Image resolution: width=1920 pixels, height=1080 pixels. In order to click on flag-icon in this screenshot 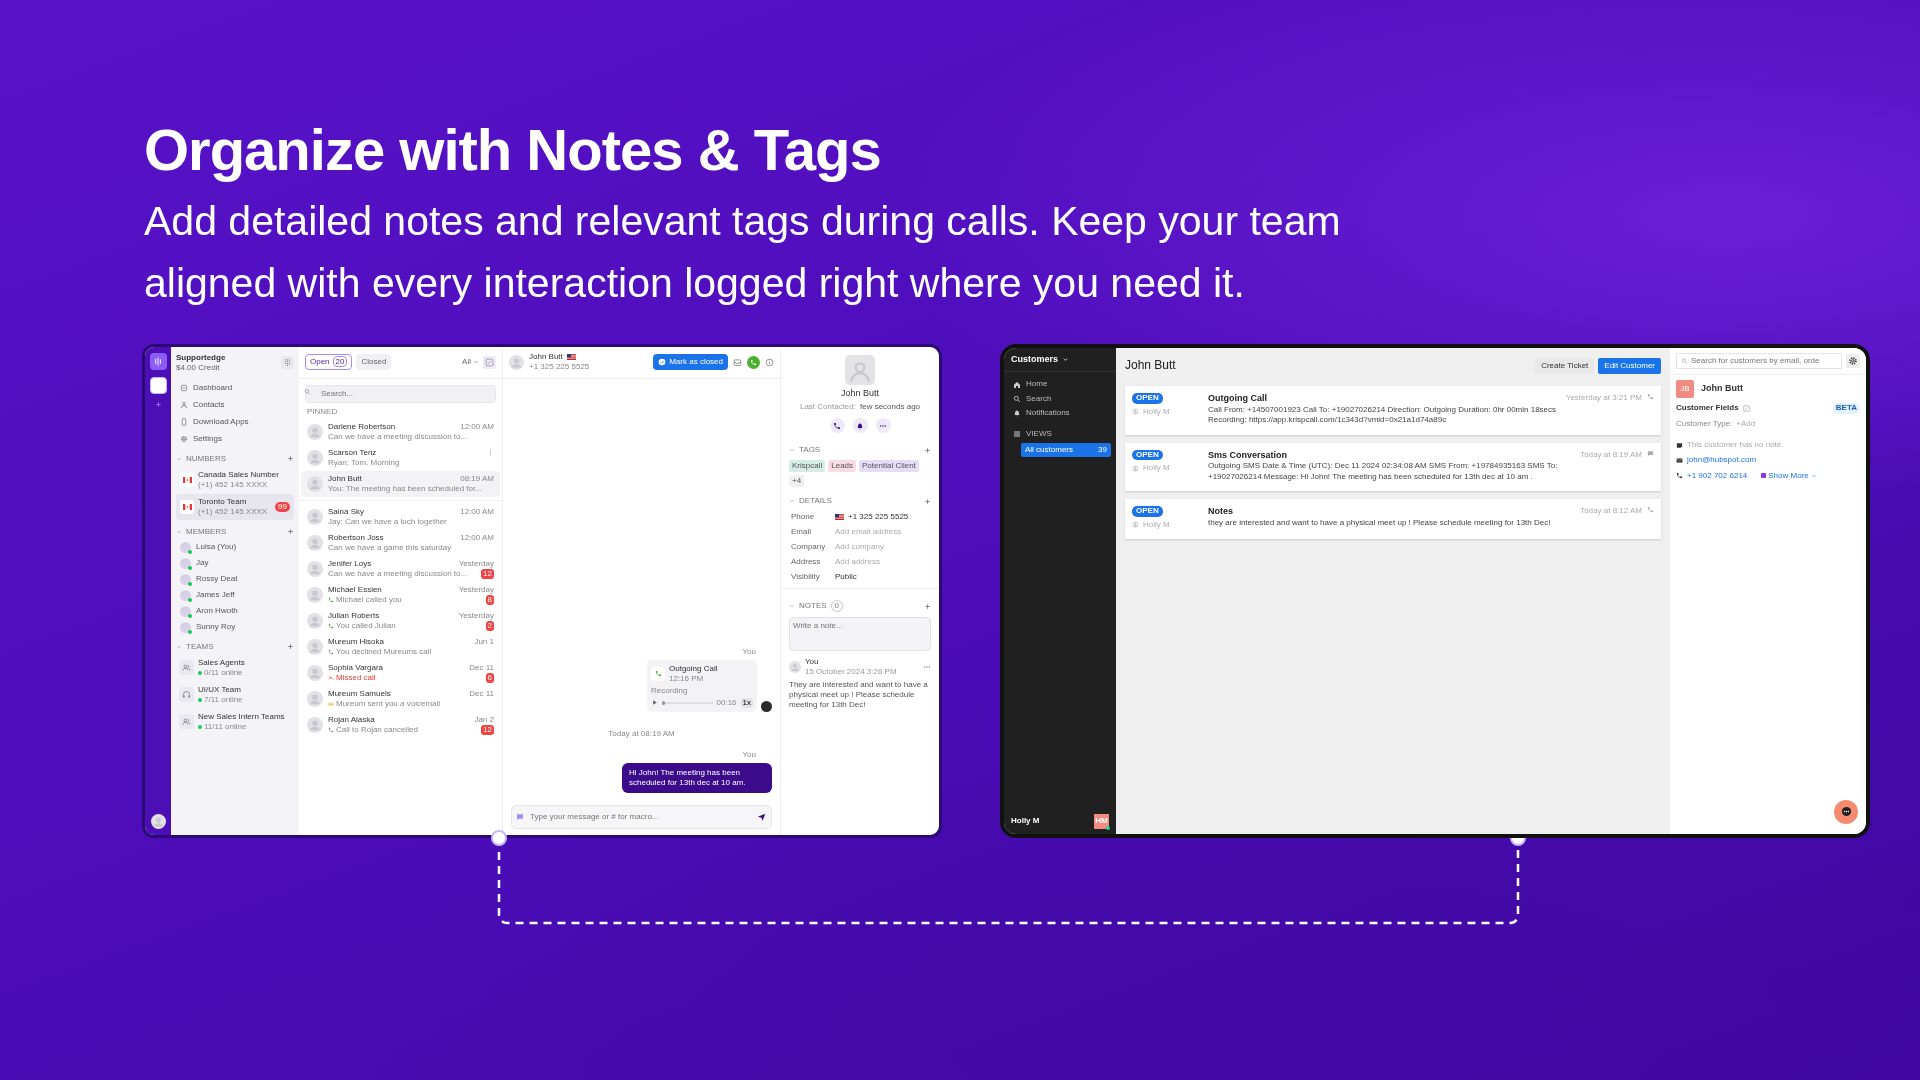, I will do `click(187, 506)`.